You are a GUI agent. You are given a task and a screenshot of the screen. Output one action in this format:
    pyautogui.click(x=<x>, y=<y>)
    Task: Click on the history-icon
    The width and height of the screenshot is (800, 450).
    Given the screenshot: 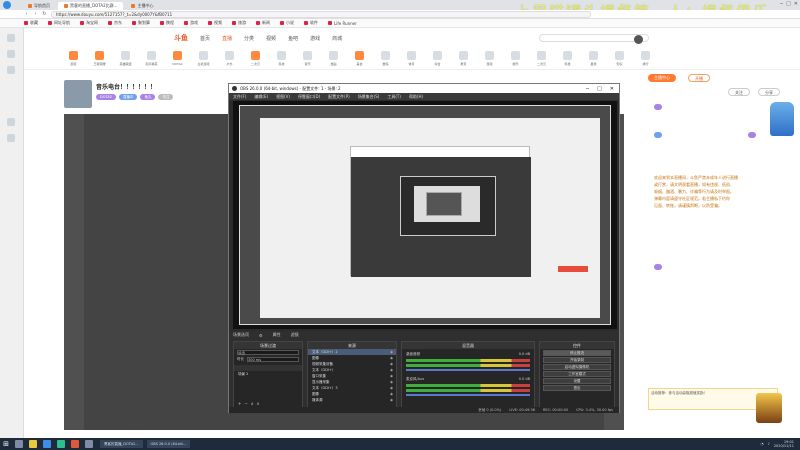 What is the action you would take?
    pyautogui.click(x=11, y=54)
    